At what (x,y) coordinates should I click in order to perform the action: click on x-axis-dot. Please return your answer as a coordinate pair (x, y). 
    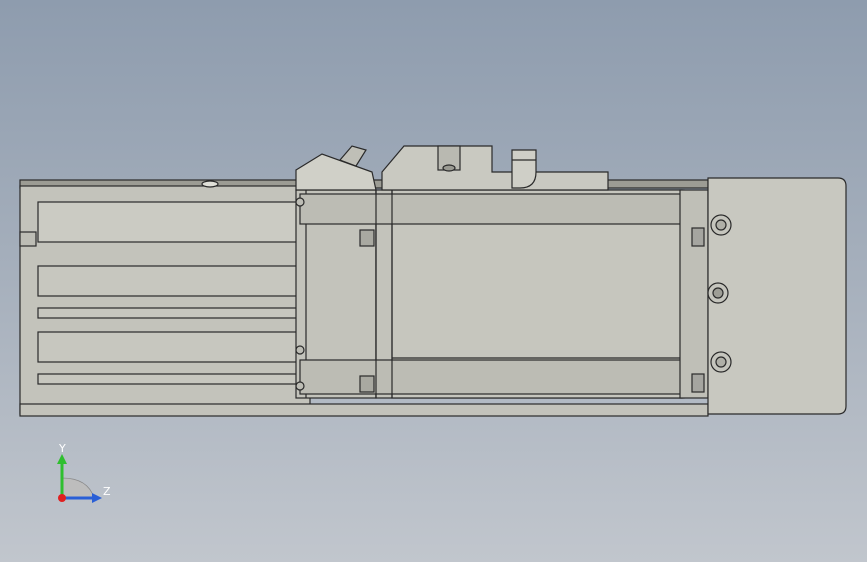
    Looking at the image, I should click on (62, 498).